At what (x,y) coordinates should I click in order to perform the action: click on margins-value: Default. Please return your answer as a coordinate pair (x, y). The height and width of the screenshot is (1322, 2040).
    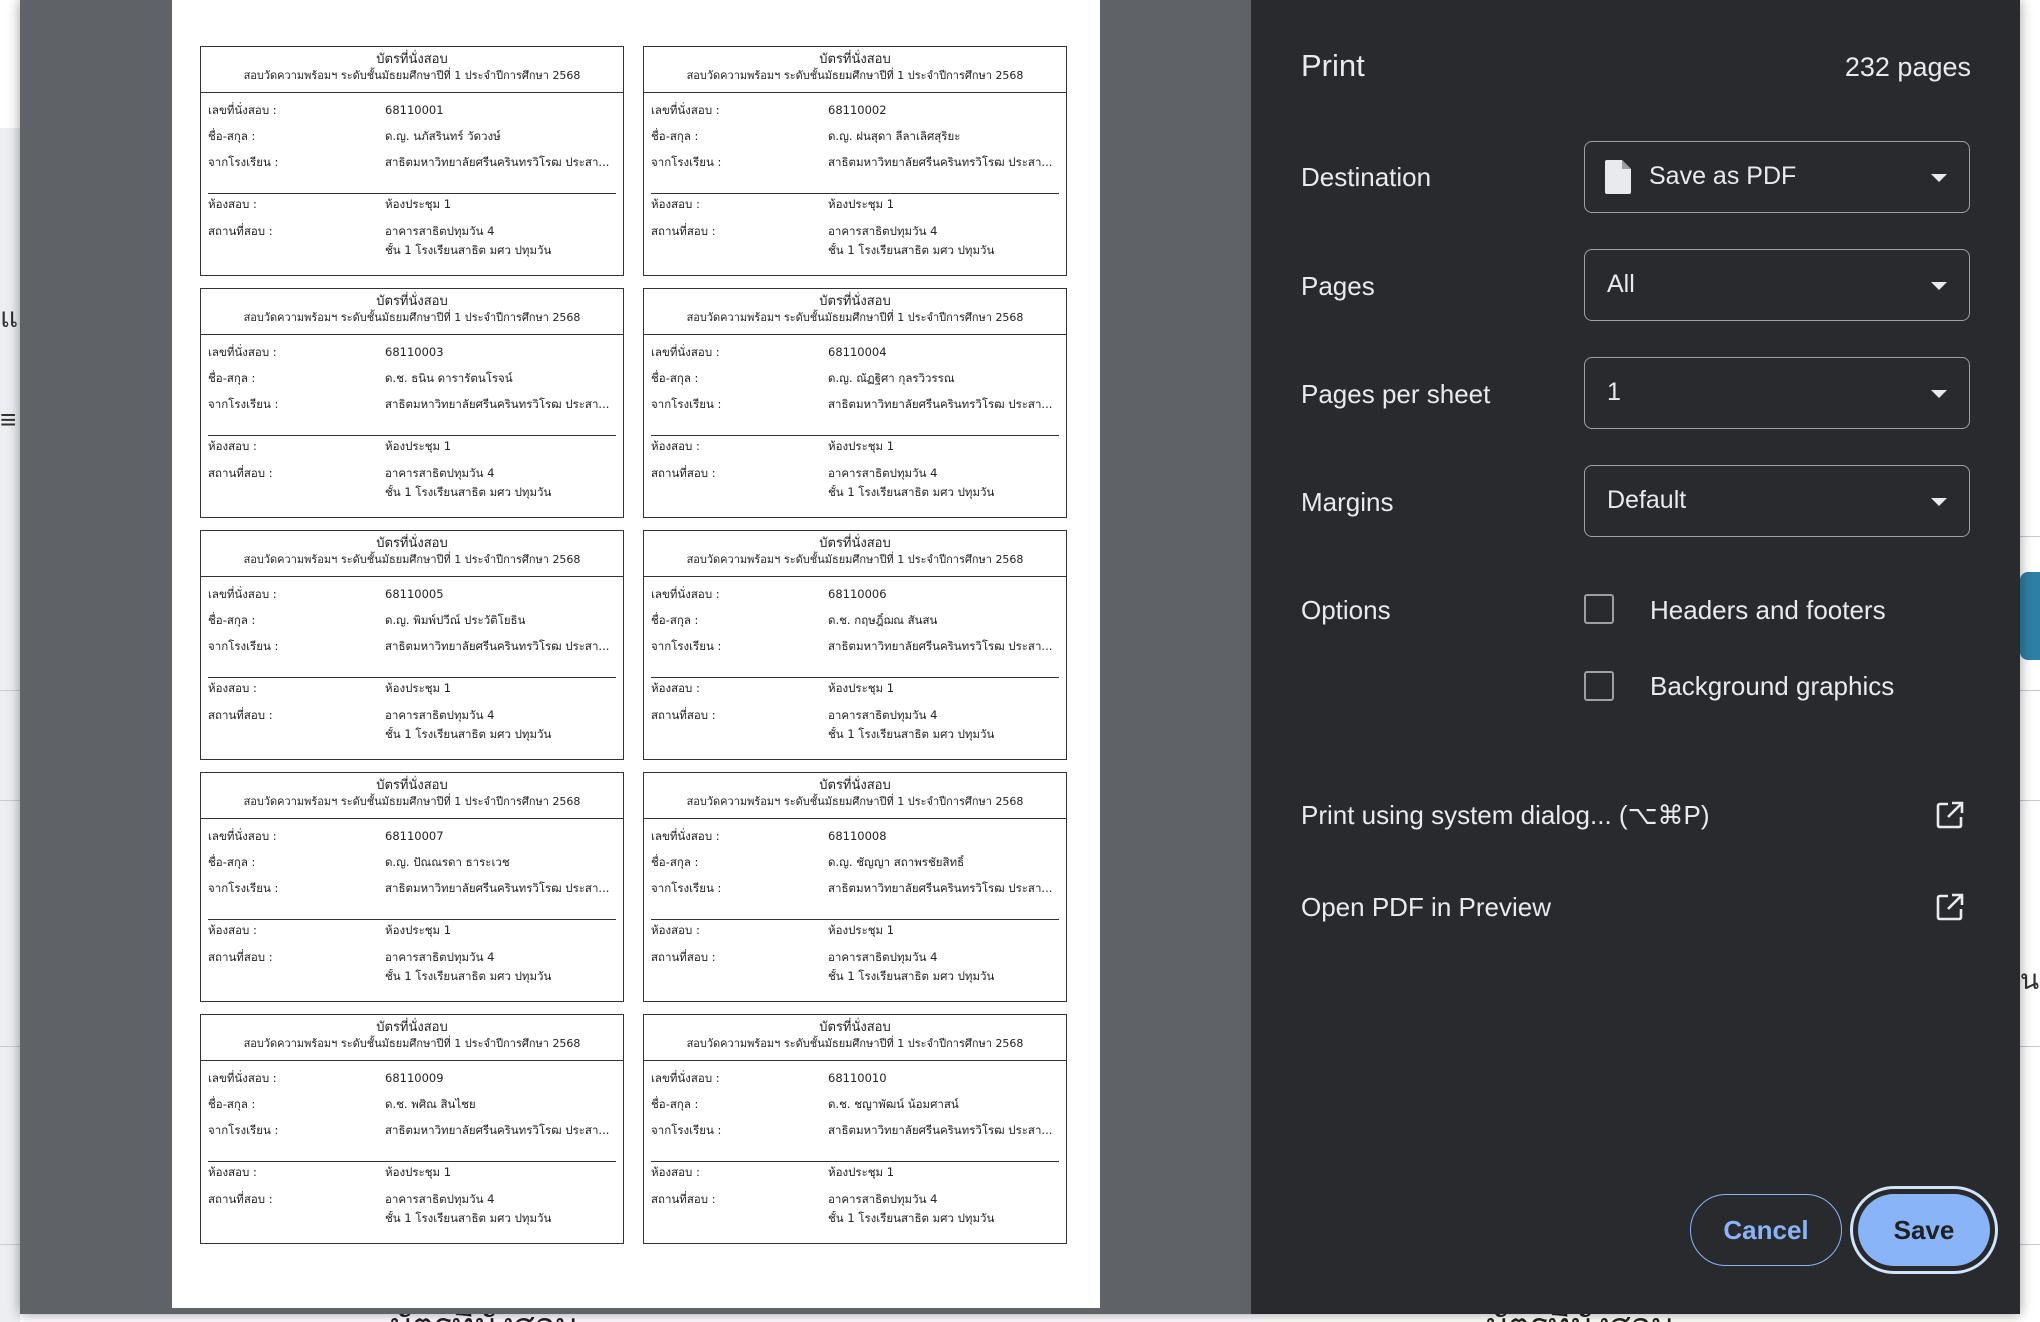
    Looking at the image, I should click on (1647, 500).